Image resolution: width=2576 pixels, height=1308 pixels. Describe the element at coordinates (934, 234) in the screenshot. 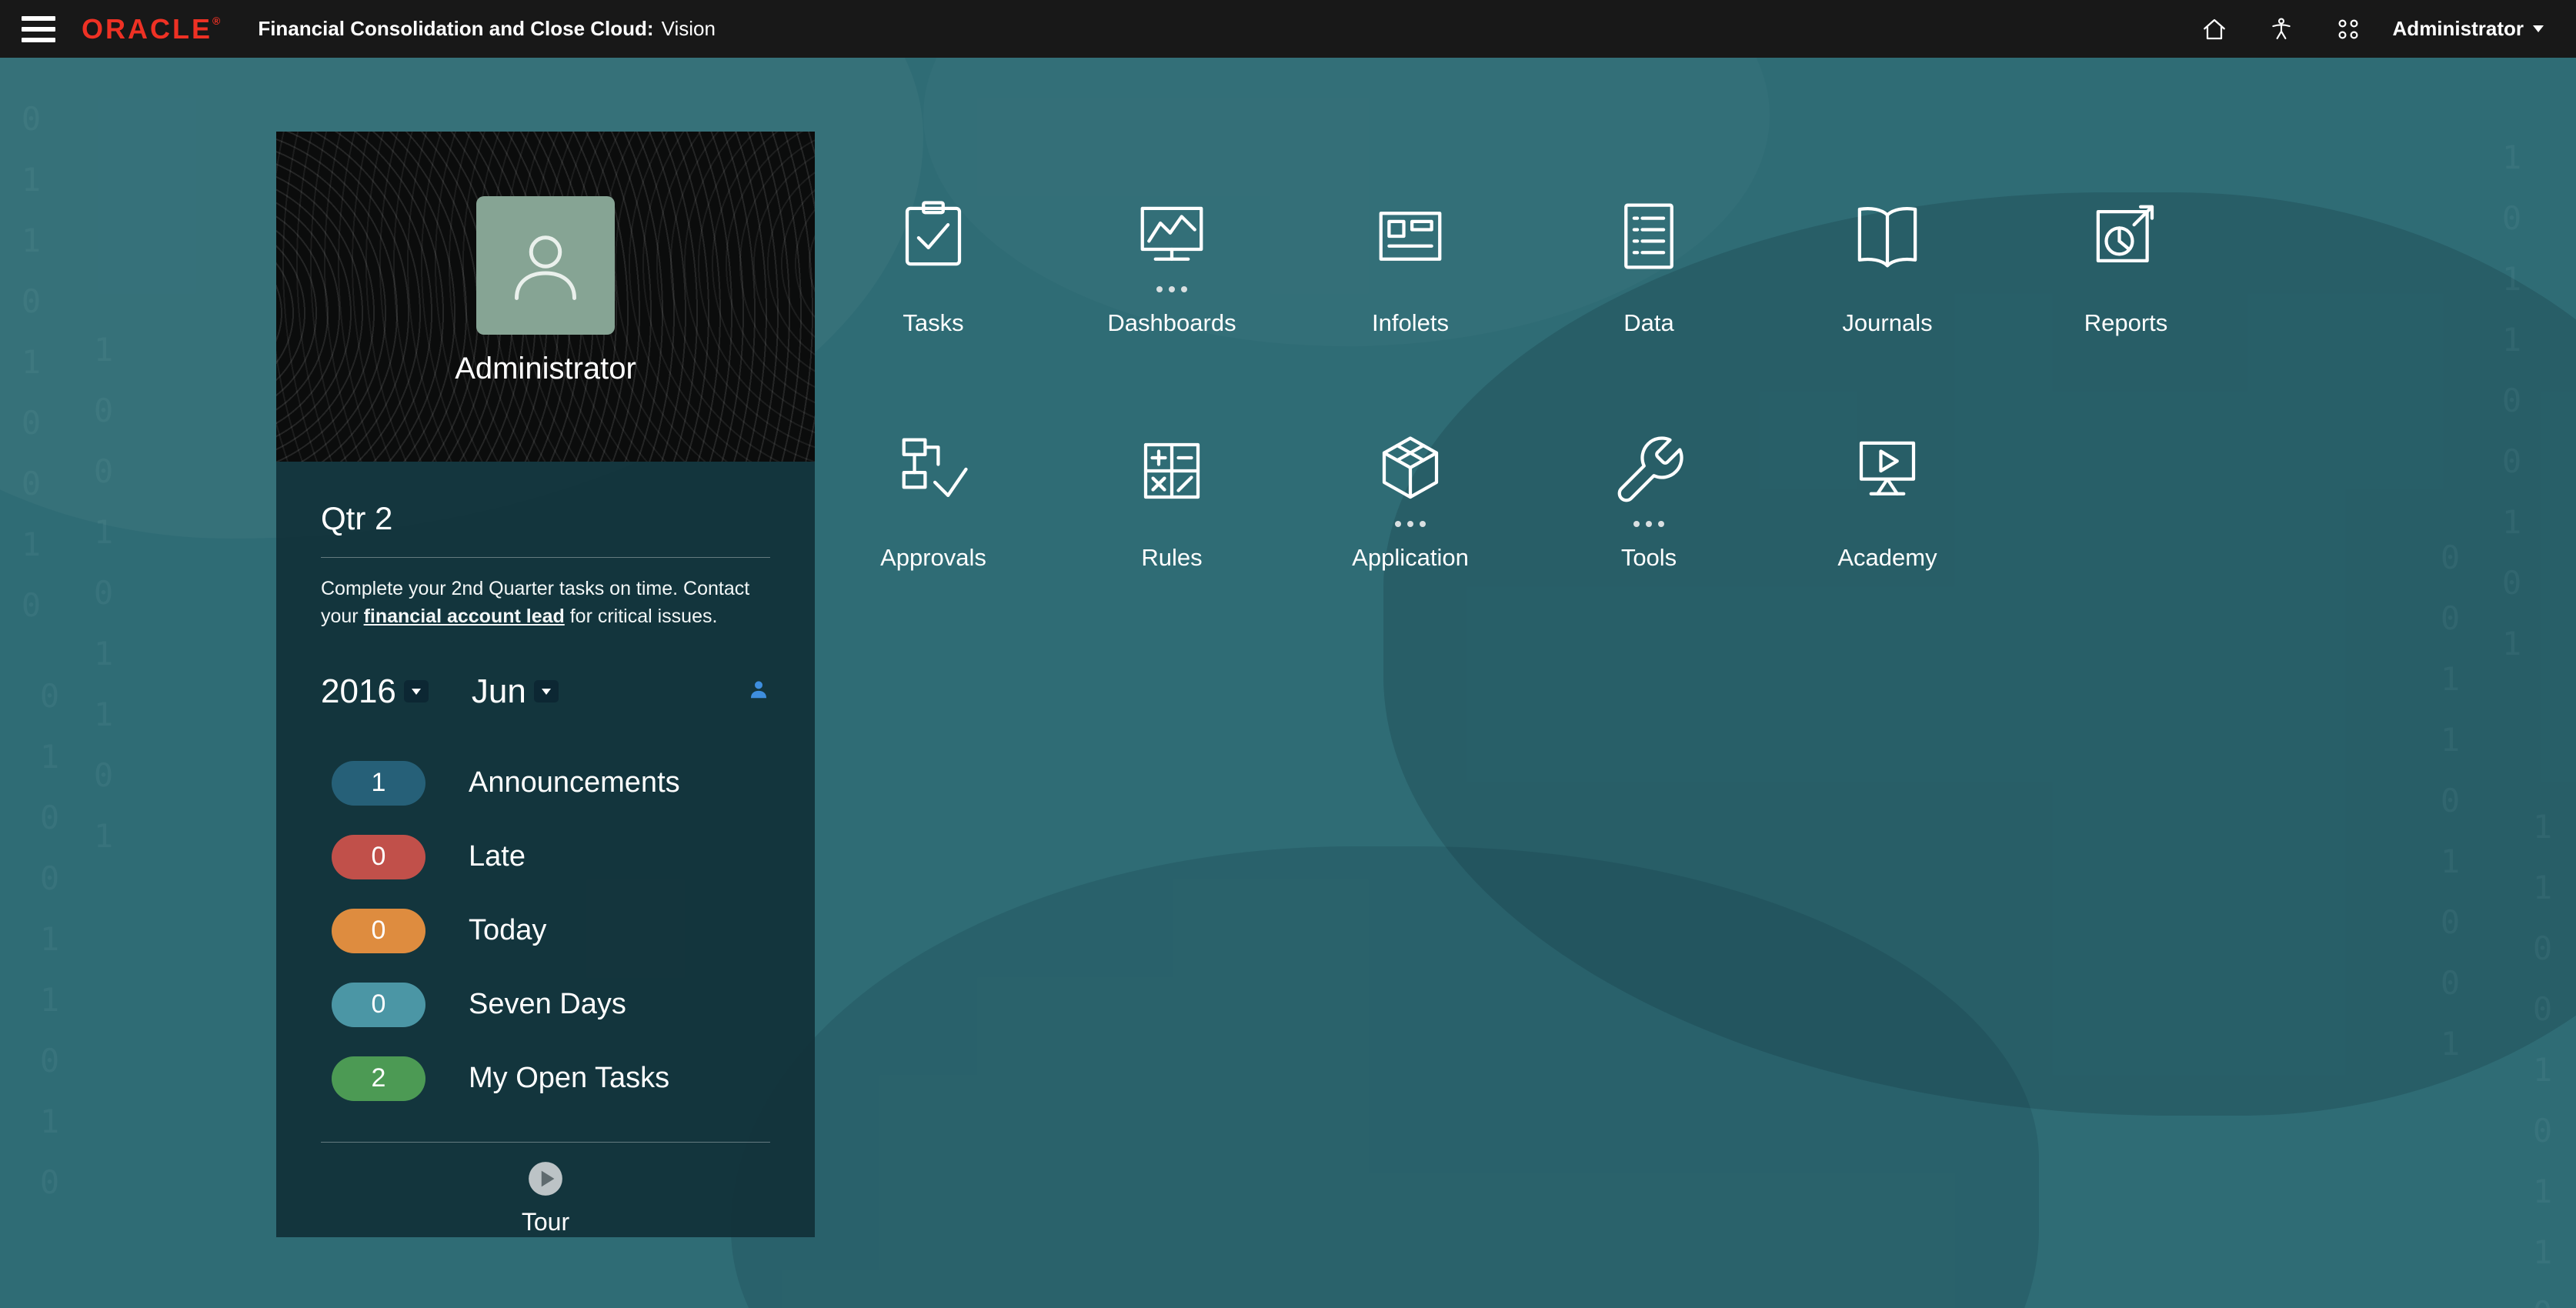

I see `tasks-icon` at that location.